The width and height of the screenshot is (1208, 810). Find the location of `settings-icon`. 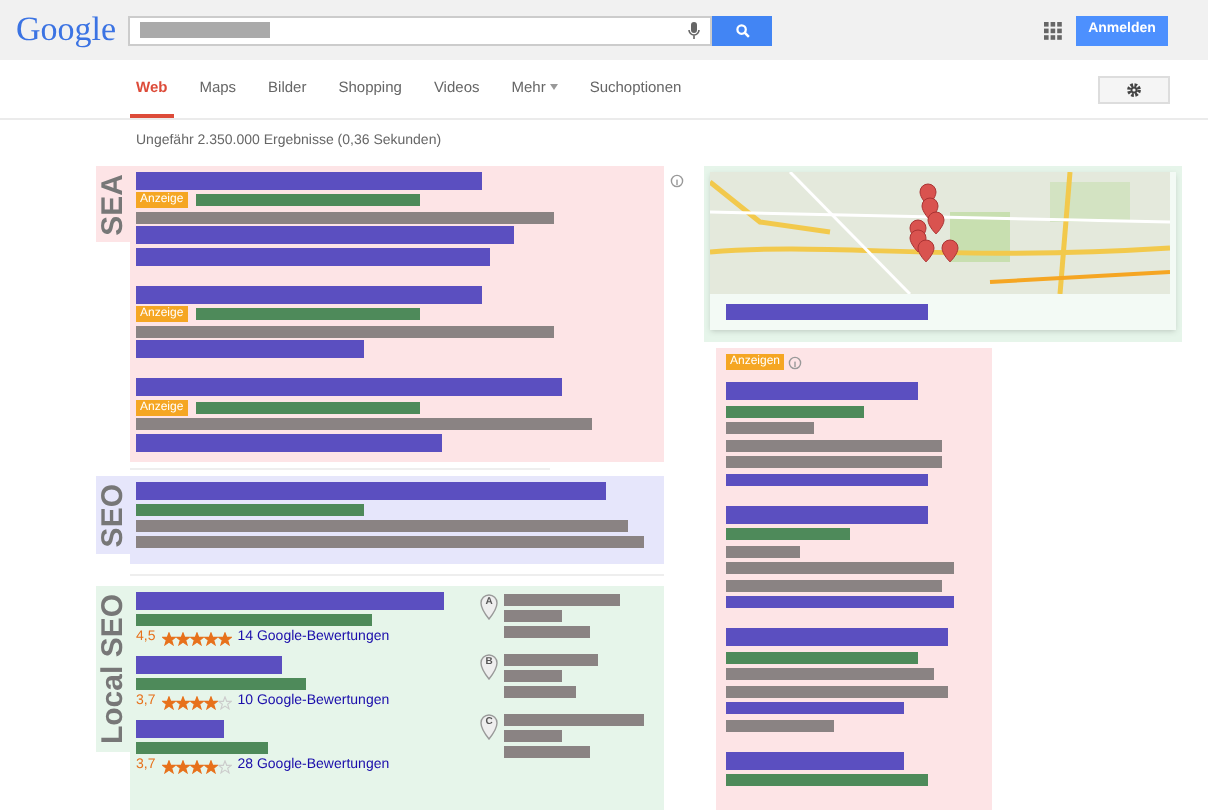

settings-icon is located at coordinates (1134, 89).